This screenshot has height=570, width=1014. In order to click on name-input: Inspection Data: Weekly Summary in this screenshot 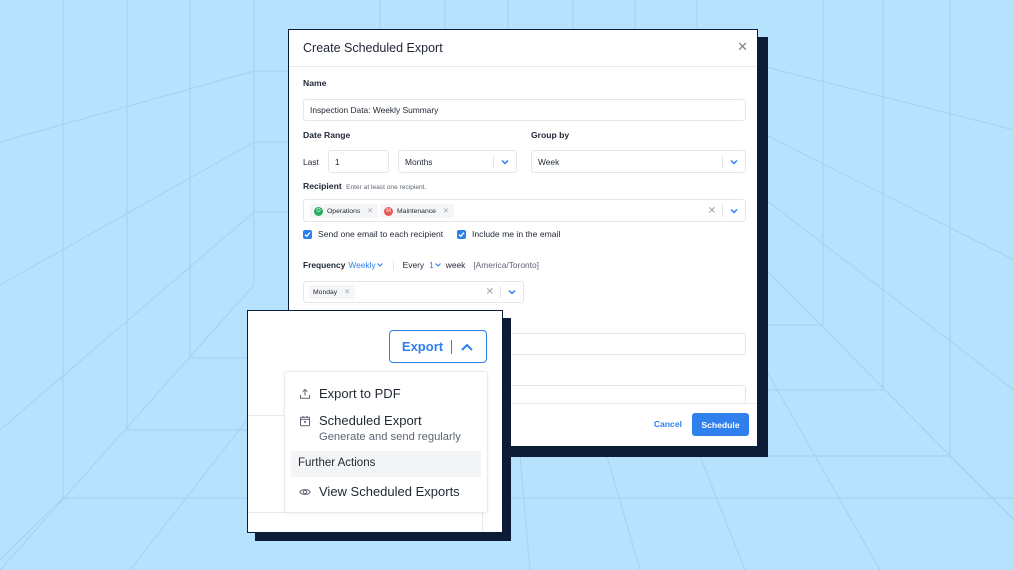, I will do `click(524, 110)`.